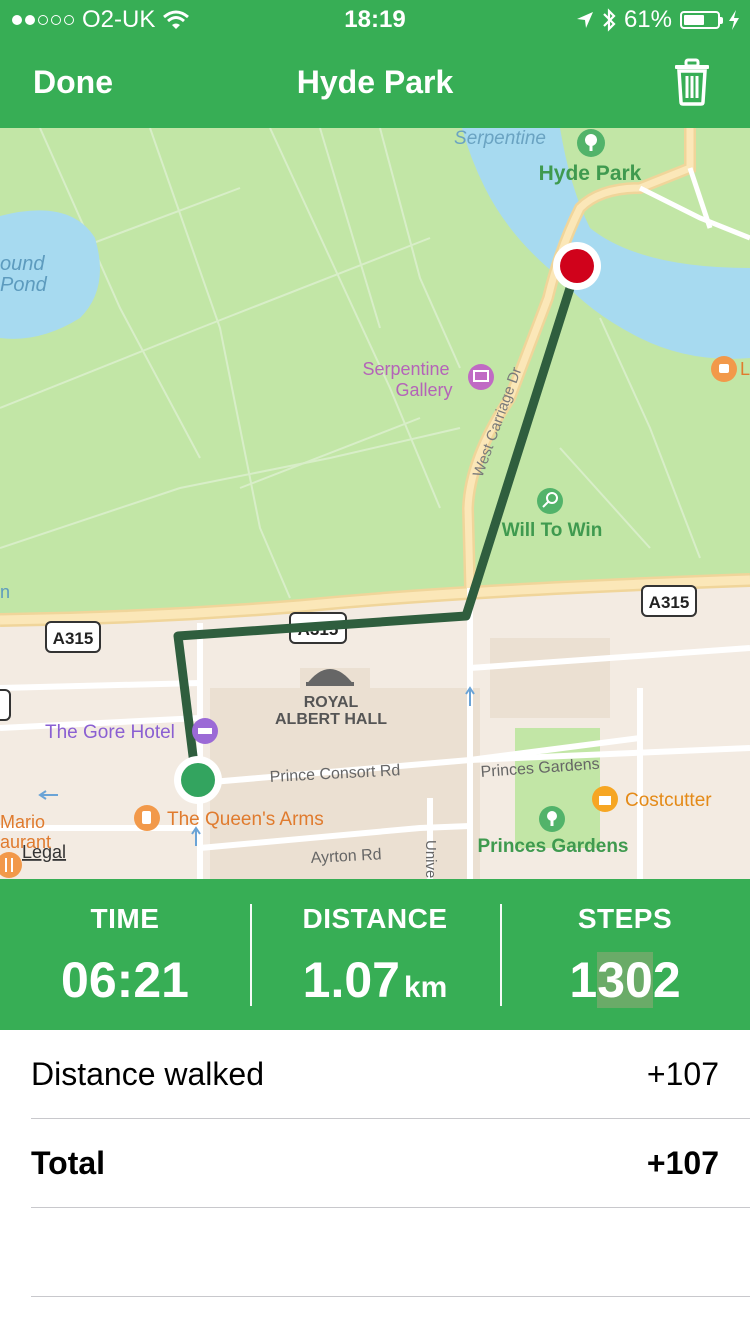 This screenshot has width=750, height=1334. I want to click on shield-edge-fragment, so click(5, 705).